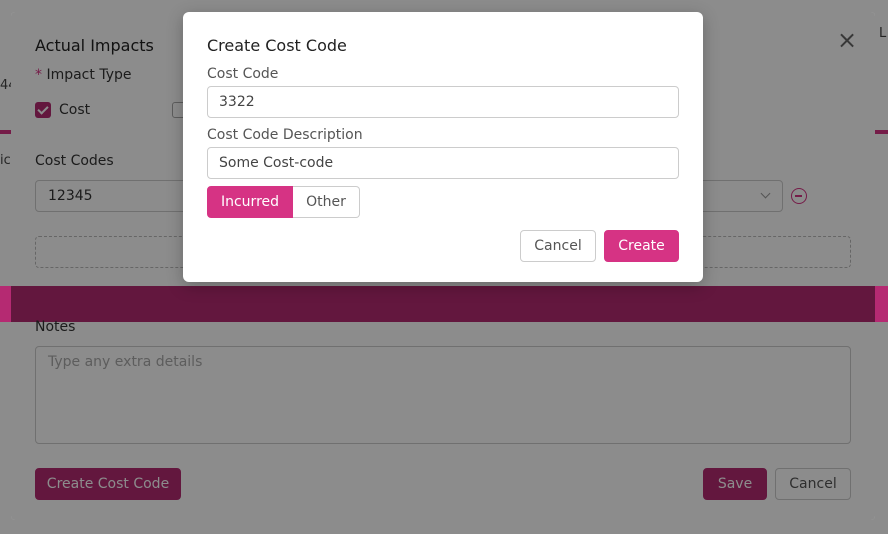 The width and height of the screenshot is (888, 534). Describe the element at coordinates (243, 74) in the screenshot. I see `cost-code-label: Cost Code` at that location.